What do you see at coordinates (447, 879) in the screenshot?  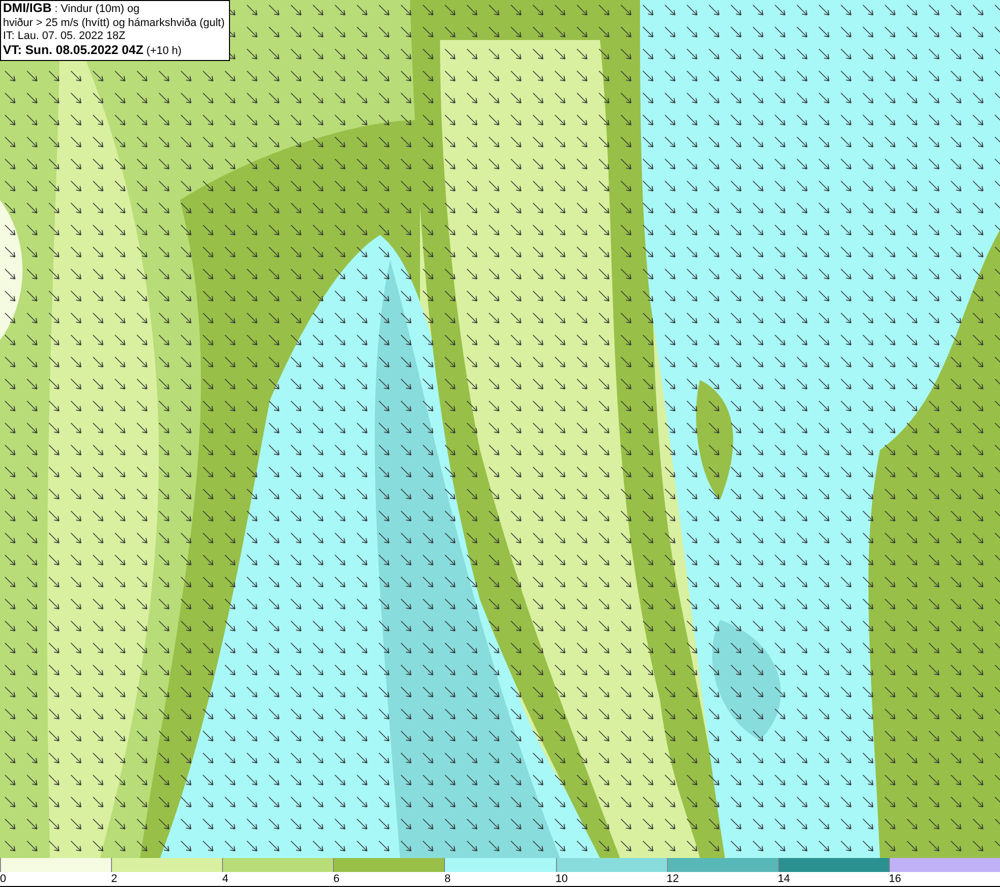 I see `legend-label: 8` at bounding box center [447, 879].